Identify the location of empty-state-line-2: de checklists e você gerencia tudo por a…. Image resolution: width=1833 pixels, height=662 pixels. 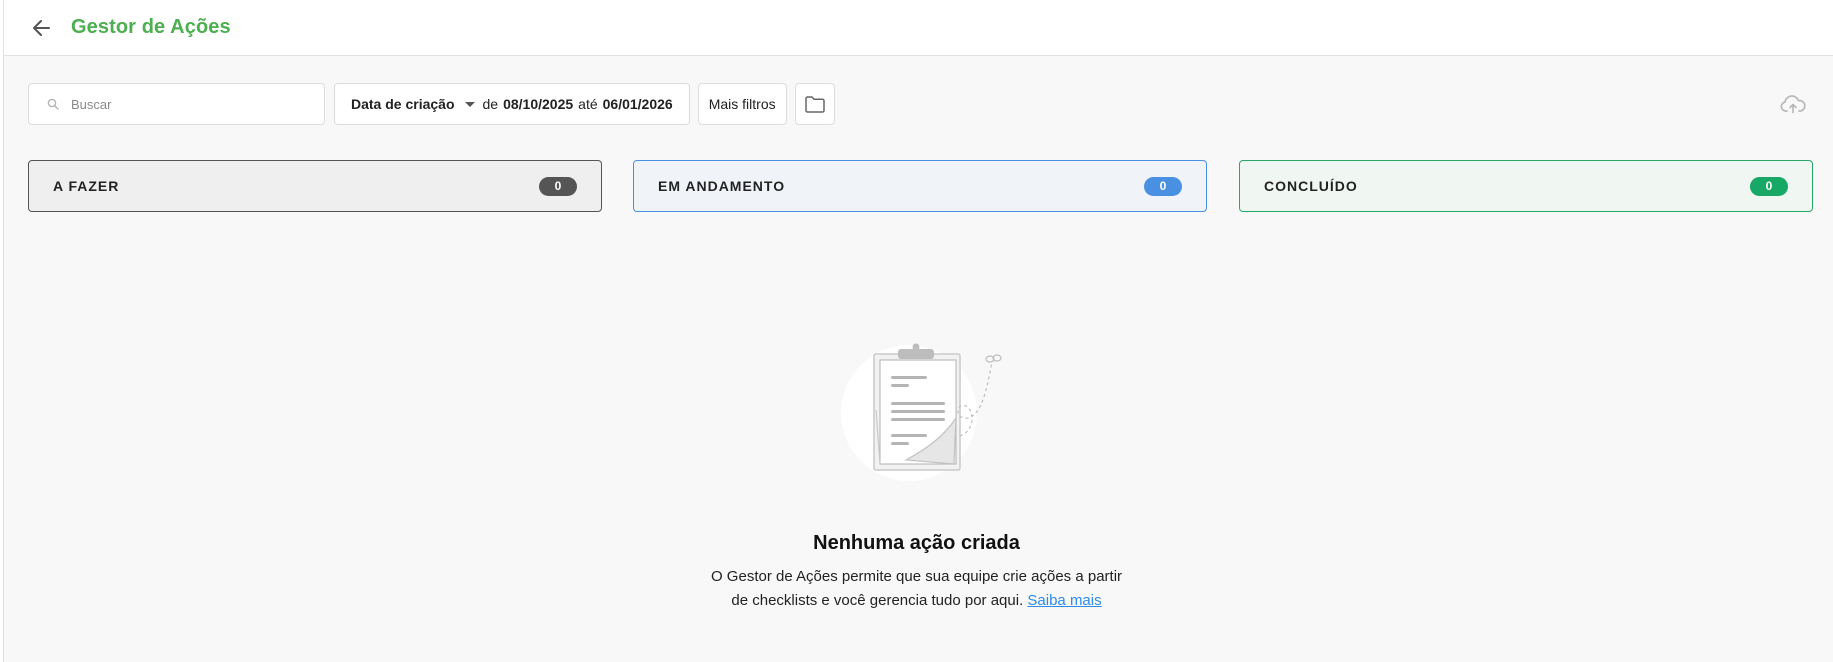
(916, 601).